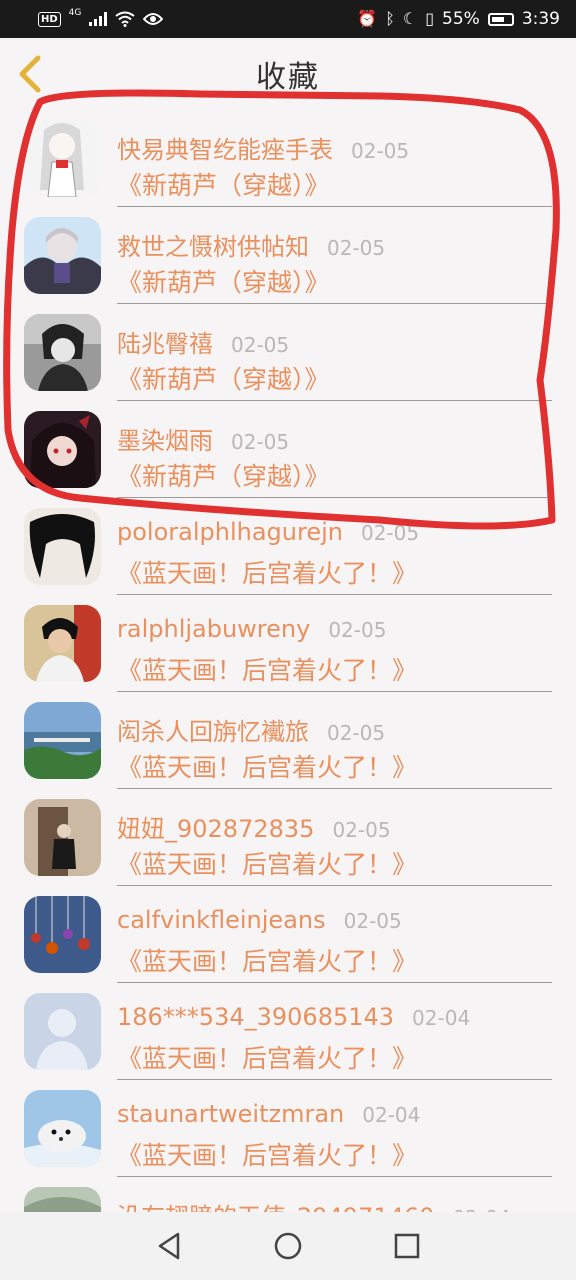  I want to click on list-item: 陆兆臀禧 02-05 《新葫芦（穿越）》, so click(288, 352).